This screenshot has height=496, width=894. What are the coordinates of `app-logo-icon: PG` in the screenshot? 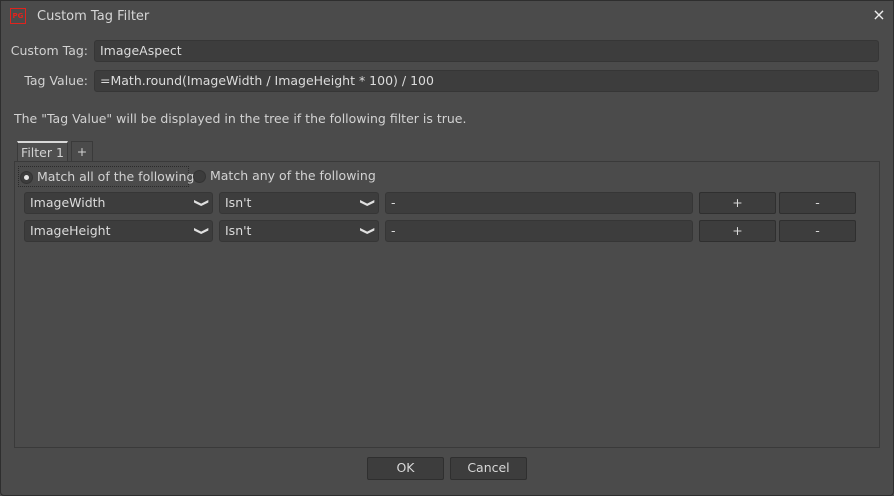 It's located at (18, 16).